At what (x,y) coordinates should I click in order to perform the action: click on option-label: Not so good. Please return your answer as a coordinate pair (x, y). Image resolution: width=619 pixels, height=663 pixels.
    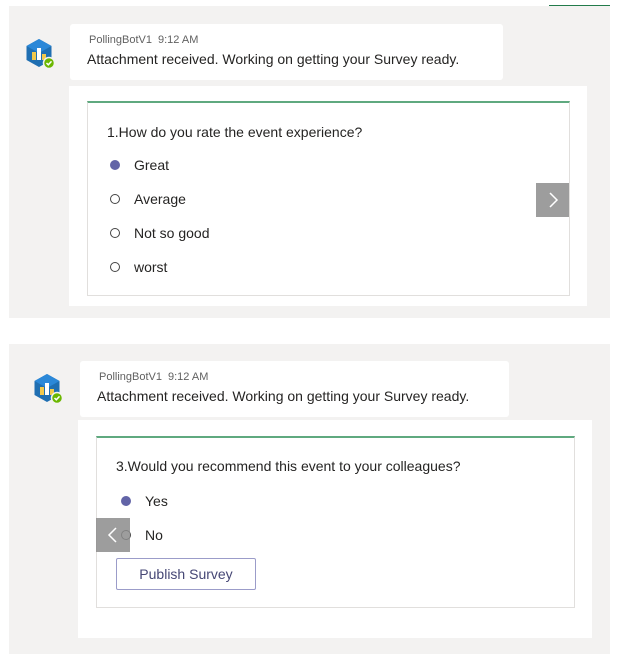
    Looking at the image, I should click on (172, 233).